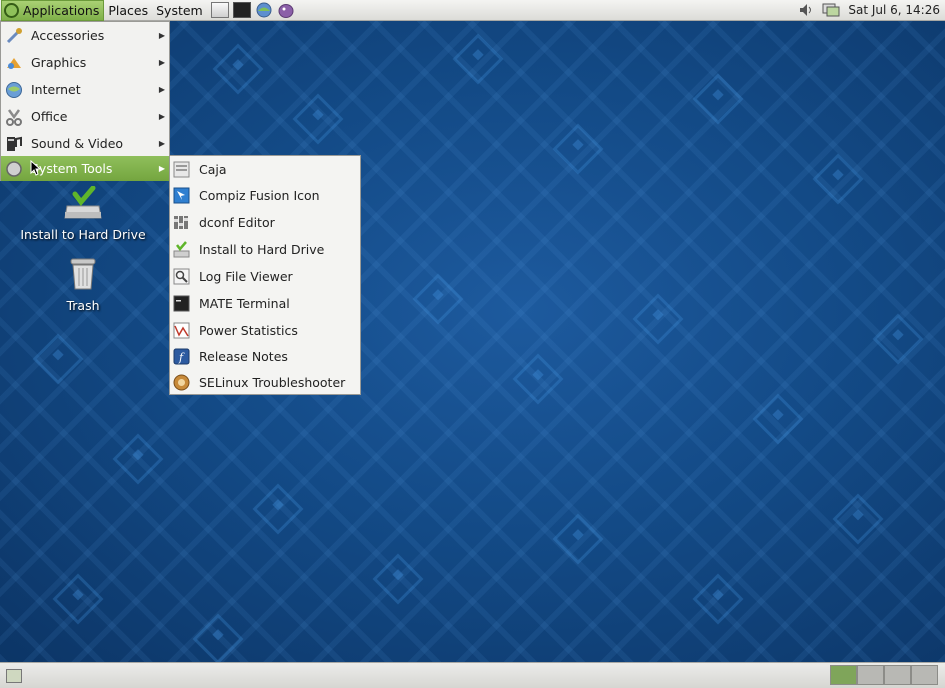 The image size is (945, 688). I want to click on submenu-item-label: Caja, so click(213, 169).